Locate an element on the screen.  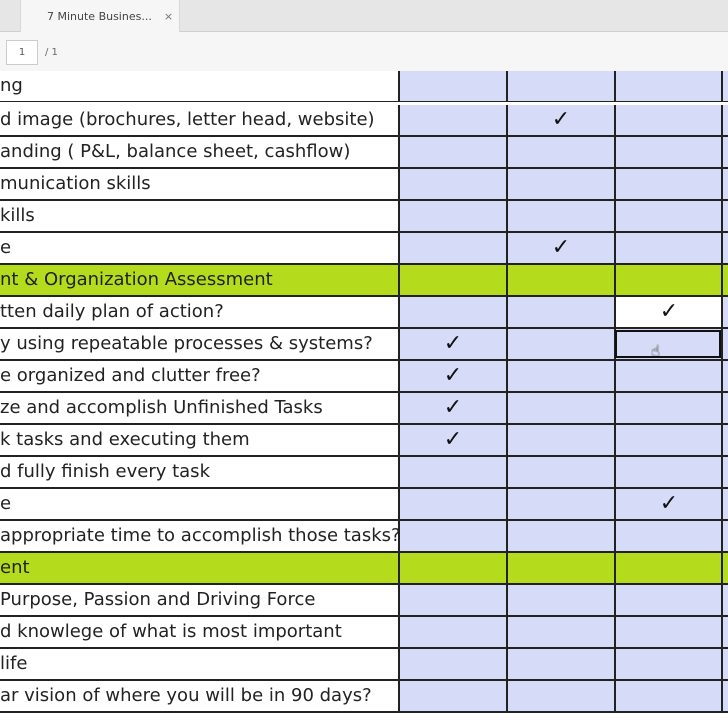
row-label: life is located at coordinates (199, 664).